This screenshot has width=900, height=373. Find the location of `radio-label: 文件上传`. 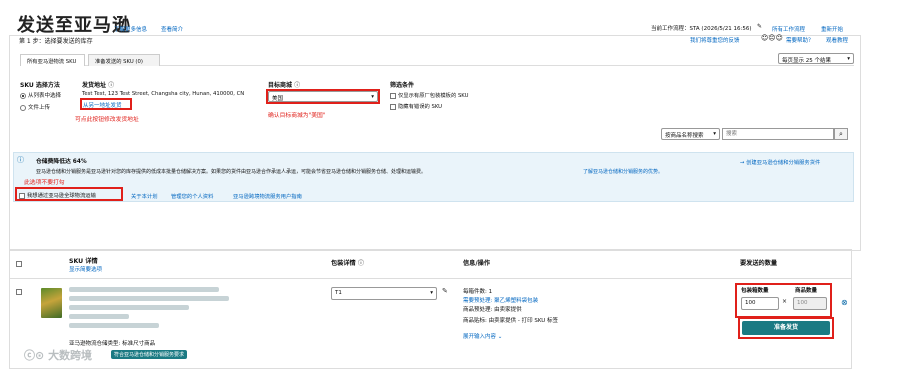

radio-label: 文件上传 is located at coordinates (39, 108).